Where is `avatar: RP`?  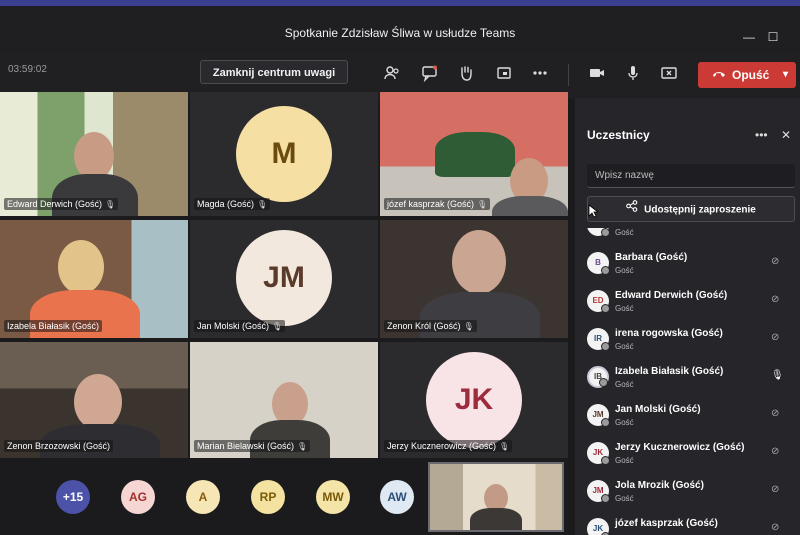 avatar: RP is located at coordinates (268, 497).